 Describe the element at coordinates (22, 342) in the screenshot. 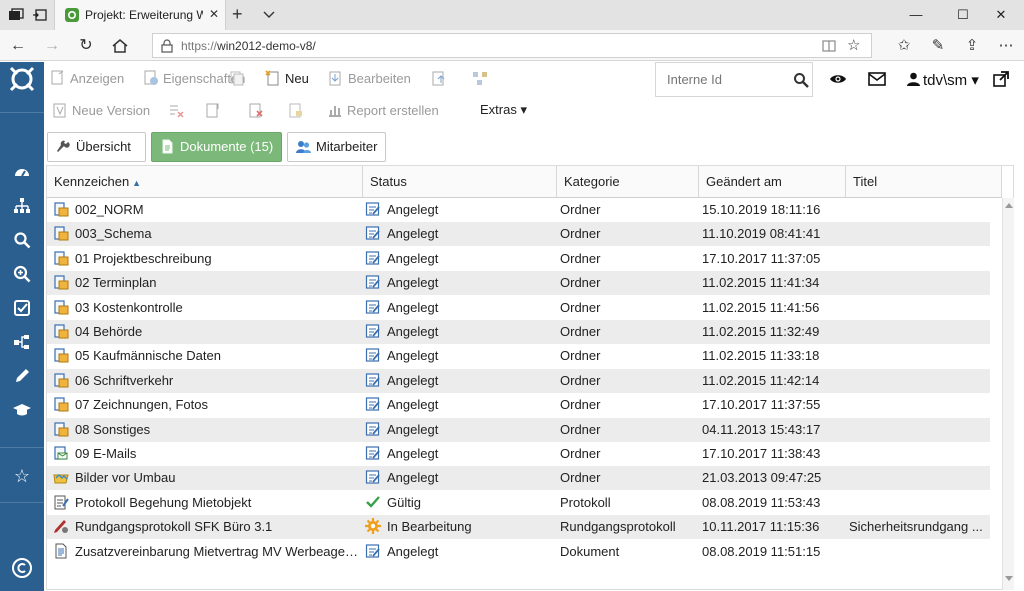

I see `workflow-icon` at that location.